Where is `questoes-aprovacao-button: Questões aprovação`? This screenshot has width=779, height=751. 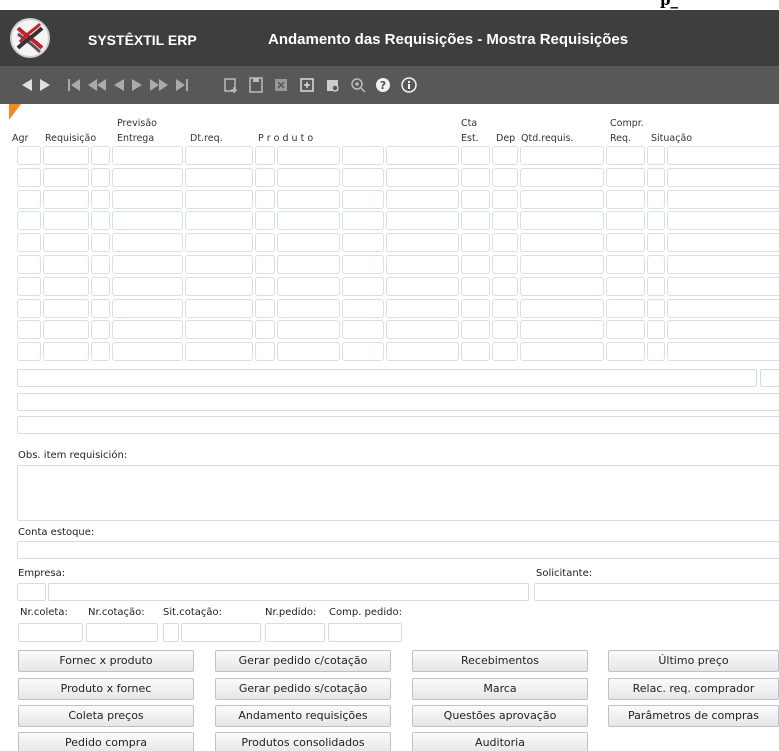
questoes-aprovacao-button: Questões aprovação is located at coordinates (500, 716).